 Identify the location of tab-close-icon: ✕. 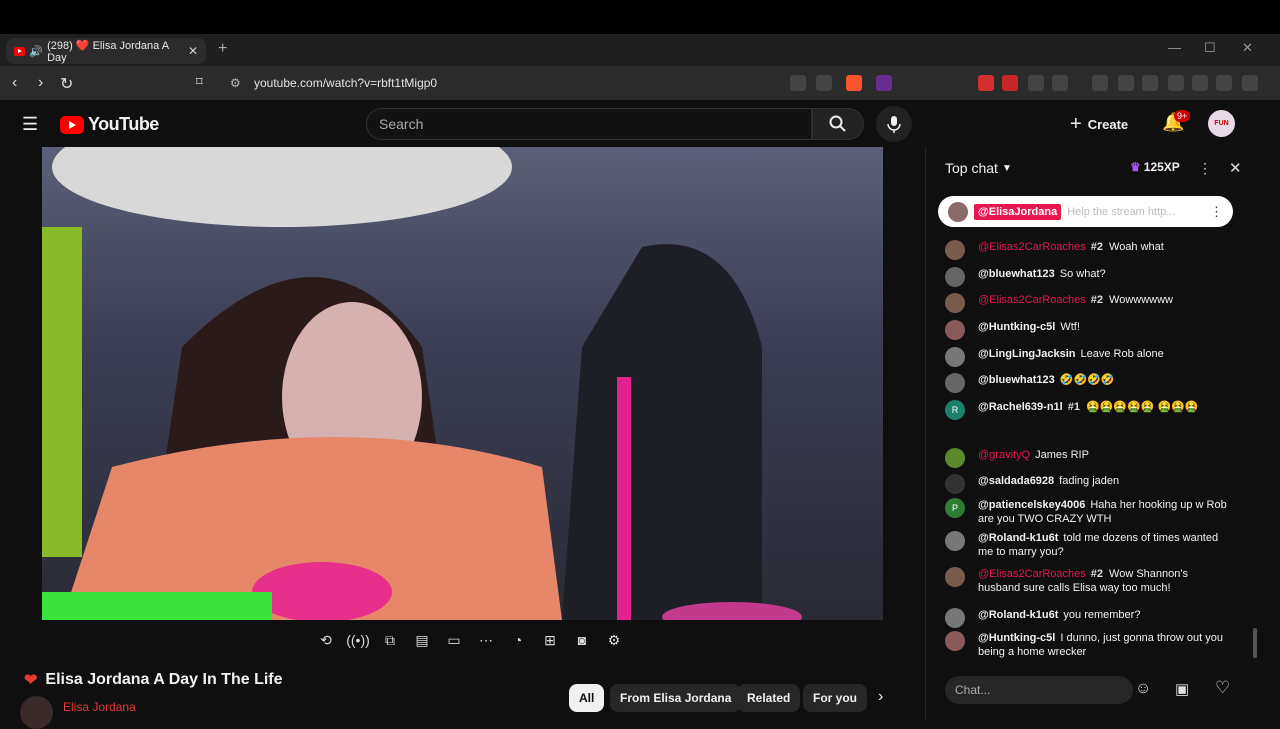
(193, 51).